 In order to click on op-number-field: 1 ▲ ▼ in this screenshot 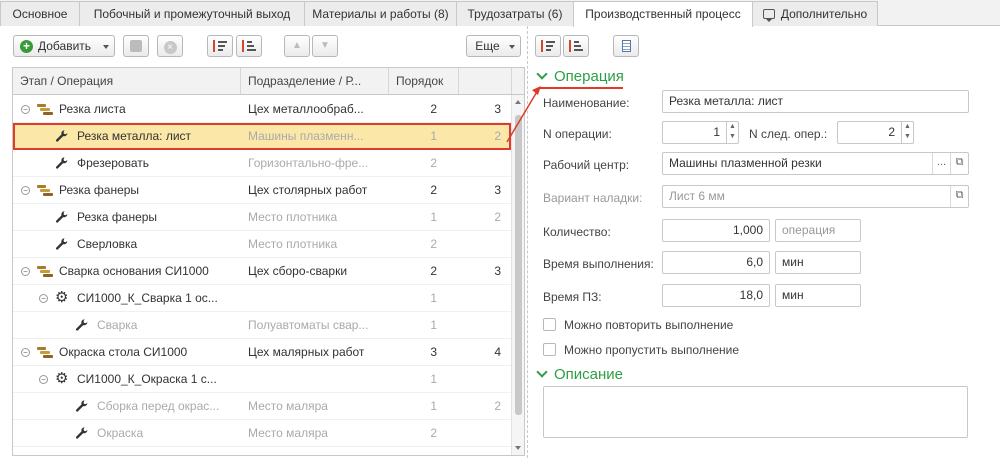, I will do `click(700, 132)`.